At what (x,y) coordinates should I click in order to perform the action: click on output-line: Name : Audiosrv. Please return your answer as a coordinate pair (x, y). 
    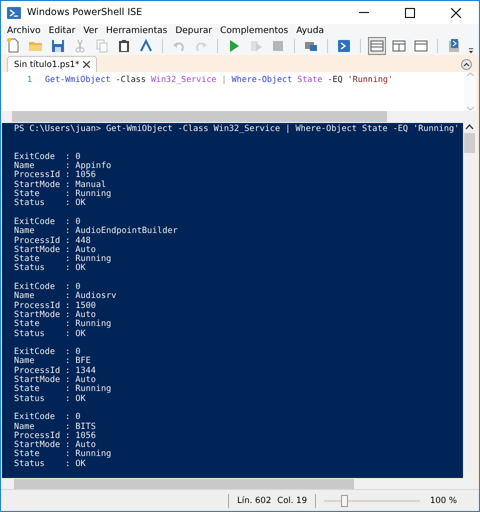
    Looking at the image, I should click on (66, 297).